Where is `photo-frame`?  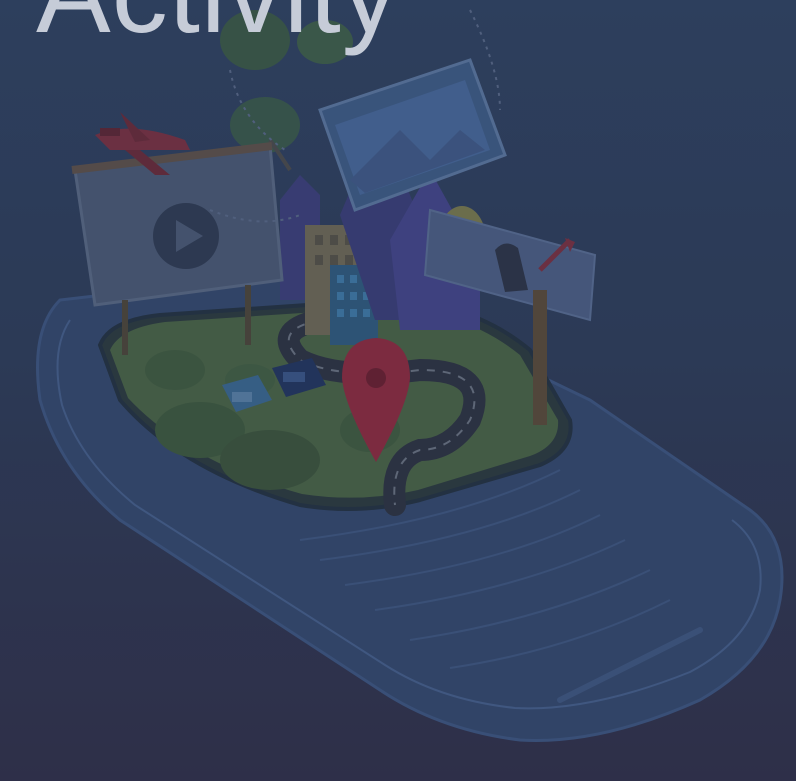
photo-frame is located at coordinates (412, 135).